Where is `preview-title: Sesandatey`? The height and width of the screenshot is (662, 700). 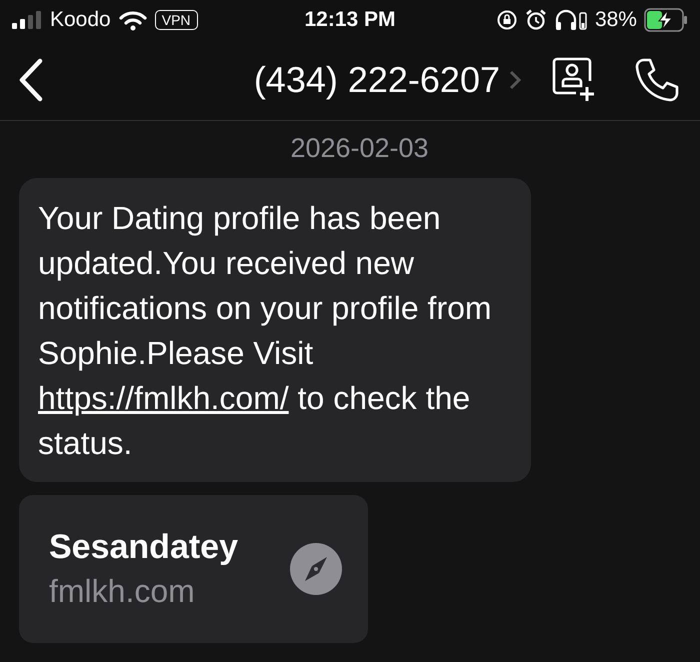
preview-title: Sesandatey is located at coordinates (143, 547).